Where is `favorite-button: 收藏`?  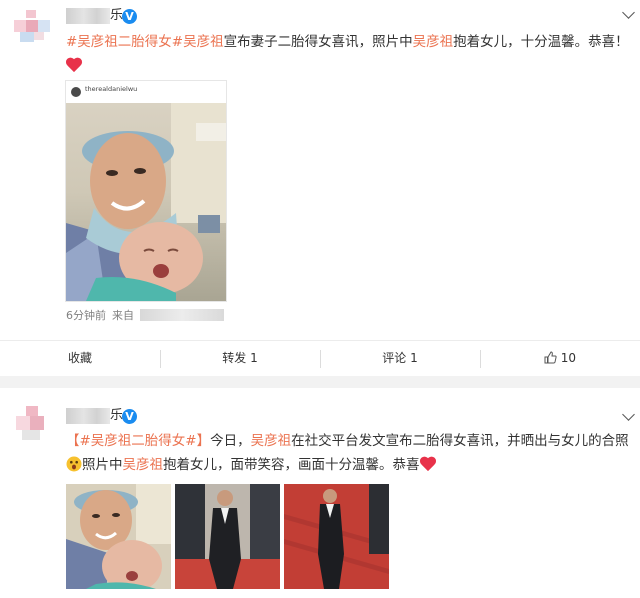
favorite-button: 收藏 is located at coordinates (80, 358).